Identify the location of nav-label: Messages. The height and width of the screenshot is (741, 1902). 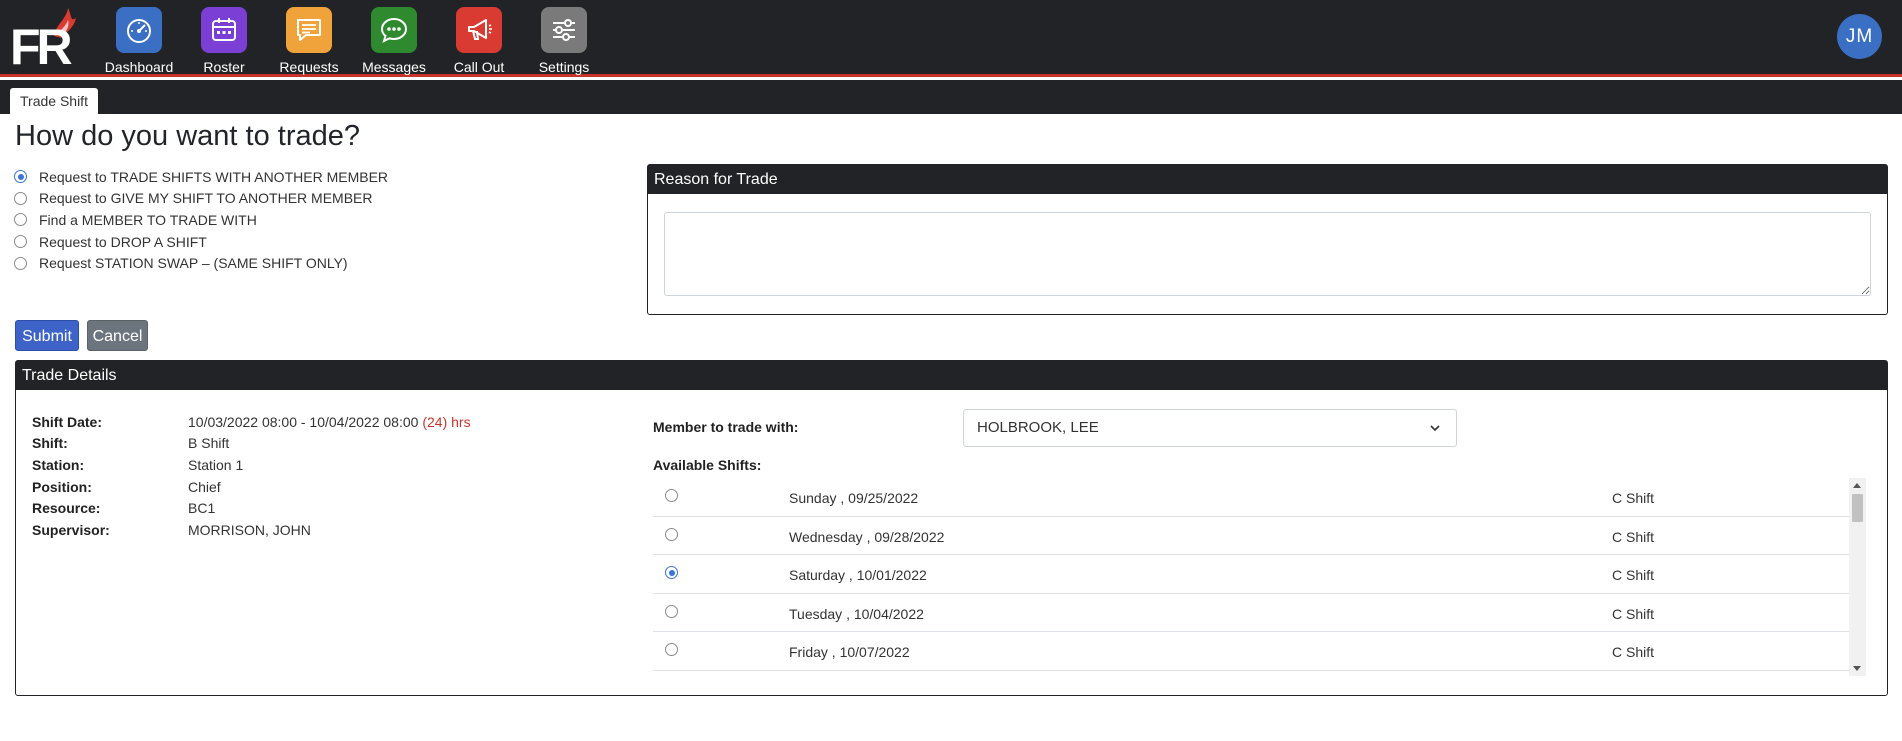
(394, 67).